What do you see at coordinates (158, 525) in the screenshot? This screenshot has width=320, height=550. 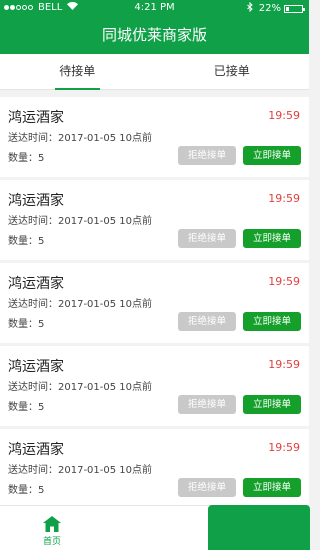 I see `bell-icon` at bounding box center [158, 525].